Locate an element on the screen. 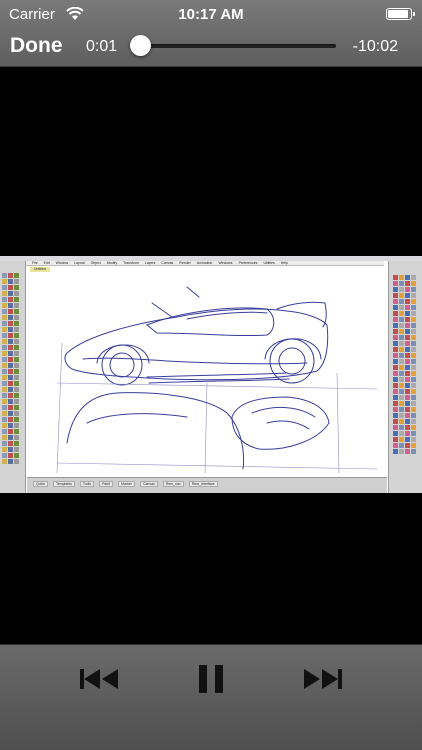  app-menu-item: Windows is located at coordinates (225, 263).